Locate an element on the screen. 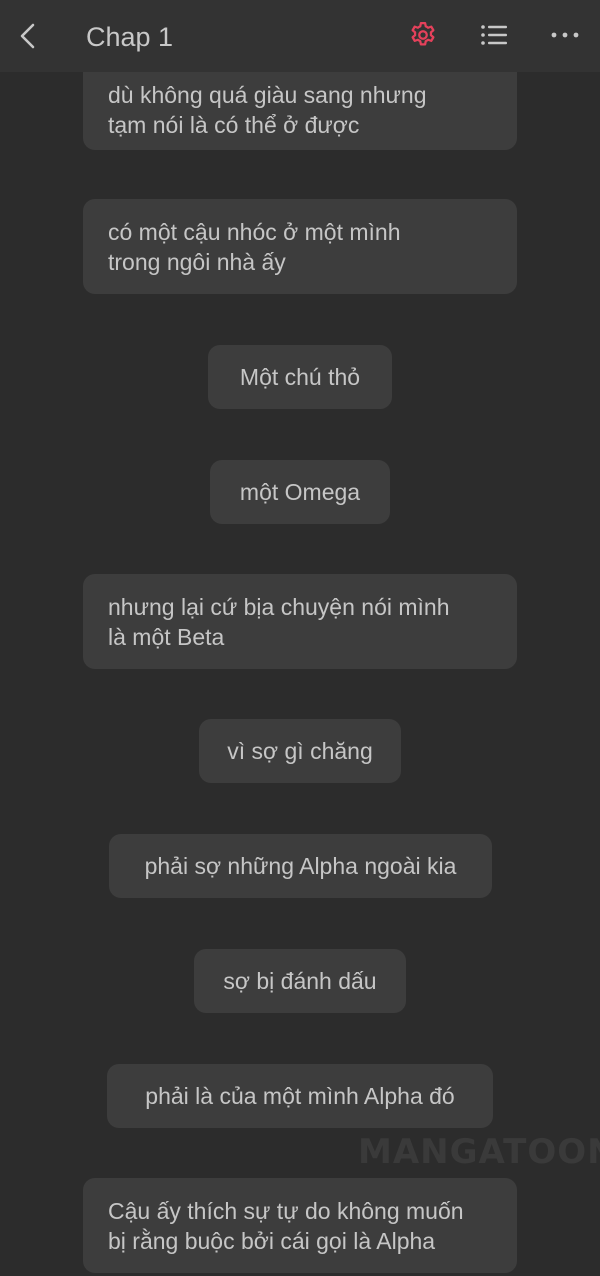  message-text: phải là của một mình Alpha đó is located at coordinates (300, 1096).